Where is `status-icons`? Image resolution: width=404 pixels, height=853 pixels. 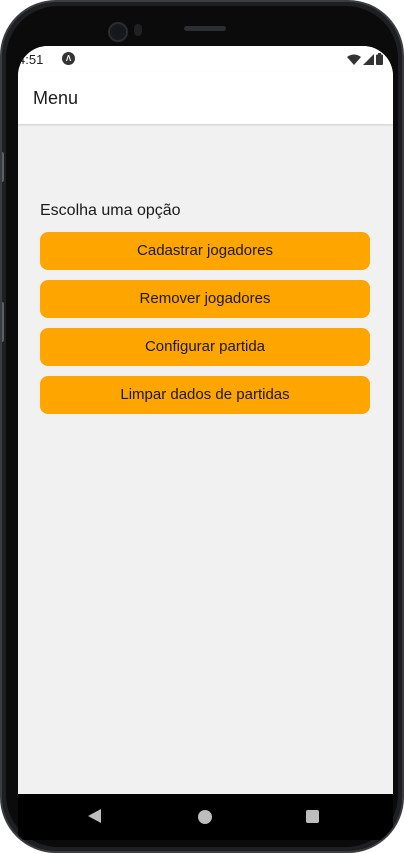
status-icons is located at coordinates (365, 59).